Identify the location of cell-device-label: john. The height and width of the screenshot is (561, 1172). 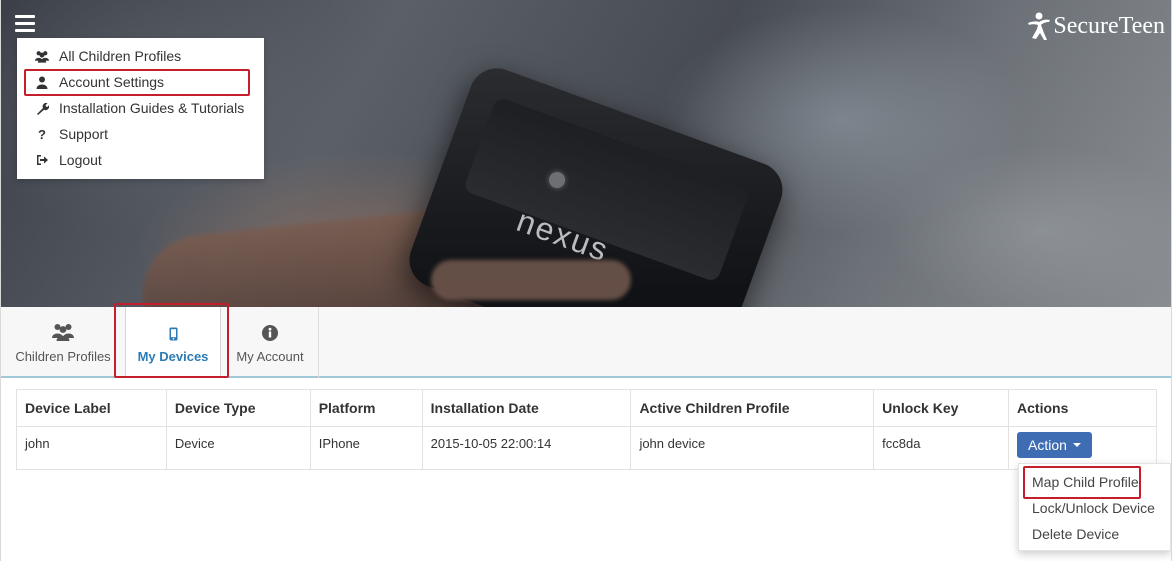
(91, 448).